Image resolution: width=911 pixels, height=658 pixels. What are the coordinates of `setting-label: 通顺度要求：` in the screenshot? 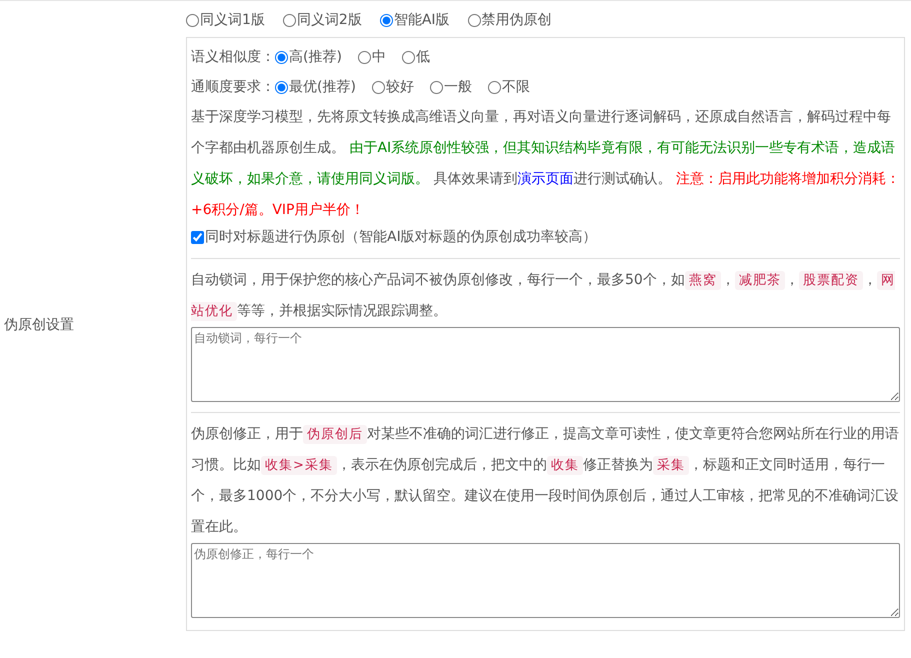 It's located at (233, 87).